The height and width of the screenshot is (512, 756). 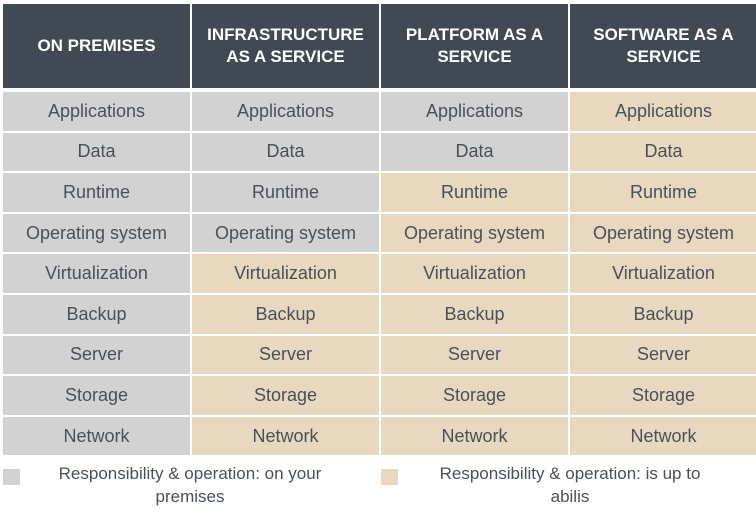 What do you see at coordinates (96, 46) in the screenshot?
I see `column-header: ON PREMISES` at bounding box center [96, 46].